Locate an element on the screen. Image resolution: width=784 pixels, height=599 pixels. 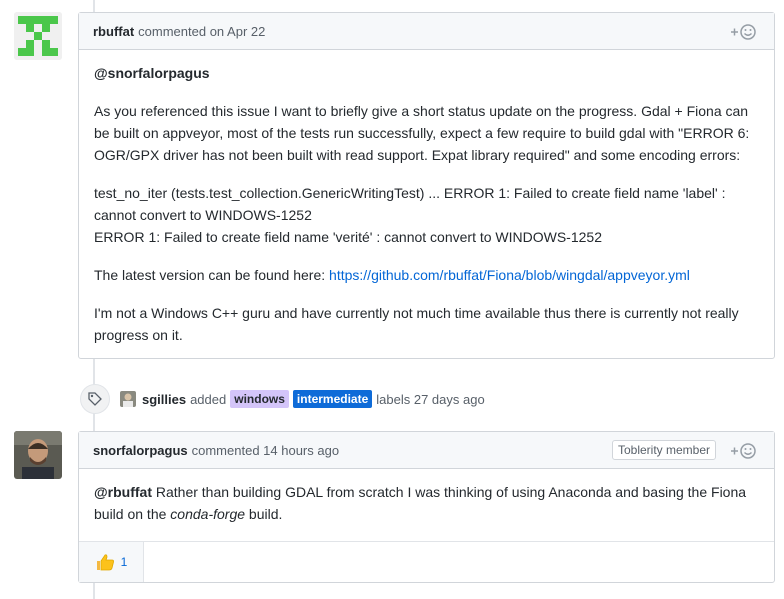
comment-meta: commented on Apr 22 is located at coordinates (201, 31).